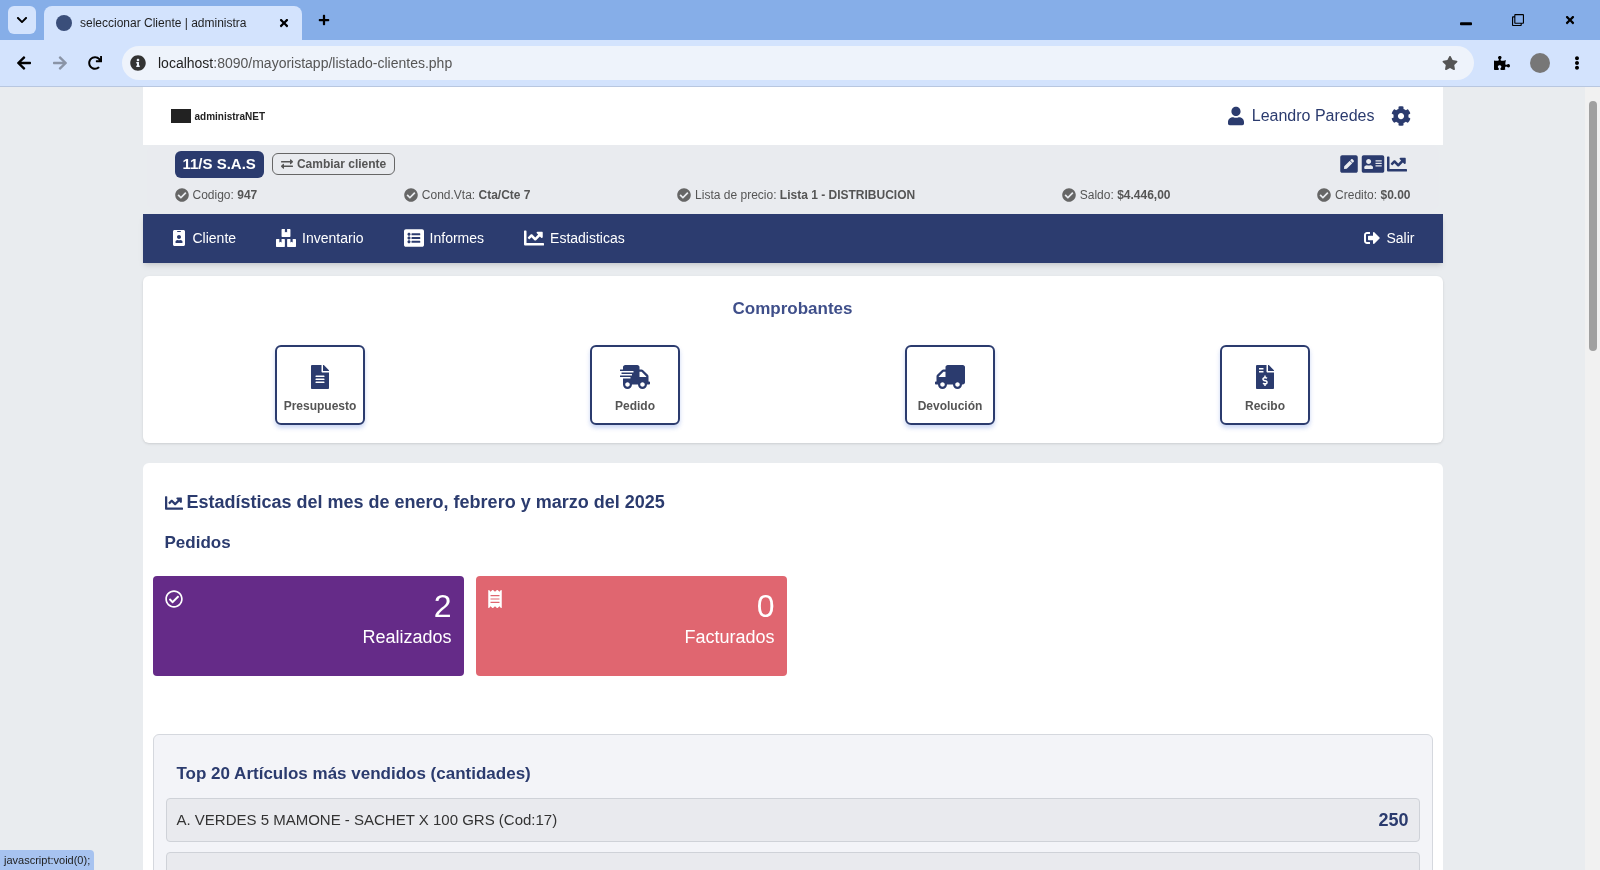 The image size is (1600, 870). Describe the element at coordinates (494, 598) in the screenshot. I see `receipt-icon` at that location.